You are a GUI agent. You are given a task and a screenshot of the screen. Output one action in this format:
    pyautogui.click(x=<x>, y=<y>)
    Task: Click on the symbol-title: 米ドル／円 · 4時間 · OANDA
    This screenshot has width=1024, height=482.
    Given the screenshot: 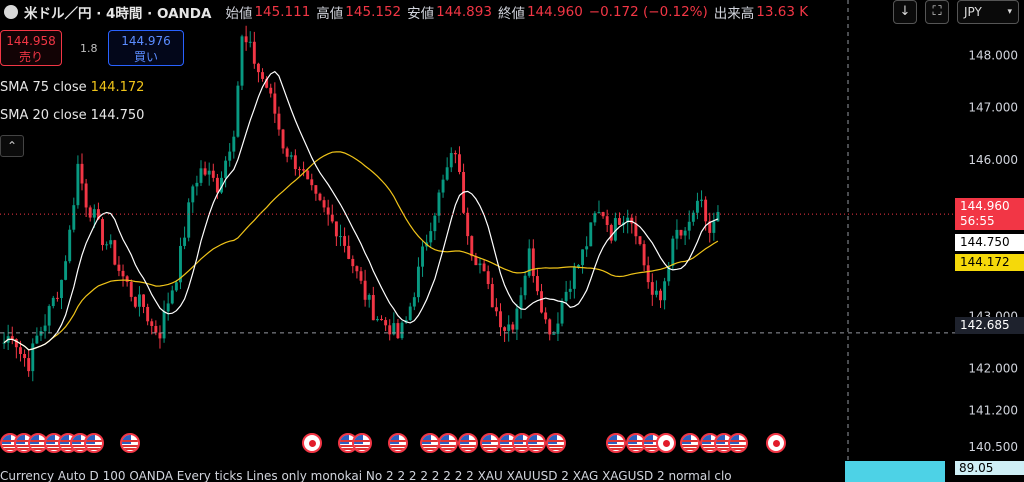 What is the action you would take?
    pyautogui.click(x=117, y=12)
    